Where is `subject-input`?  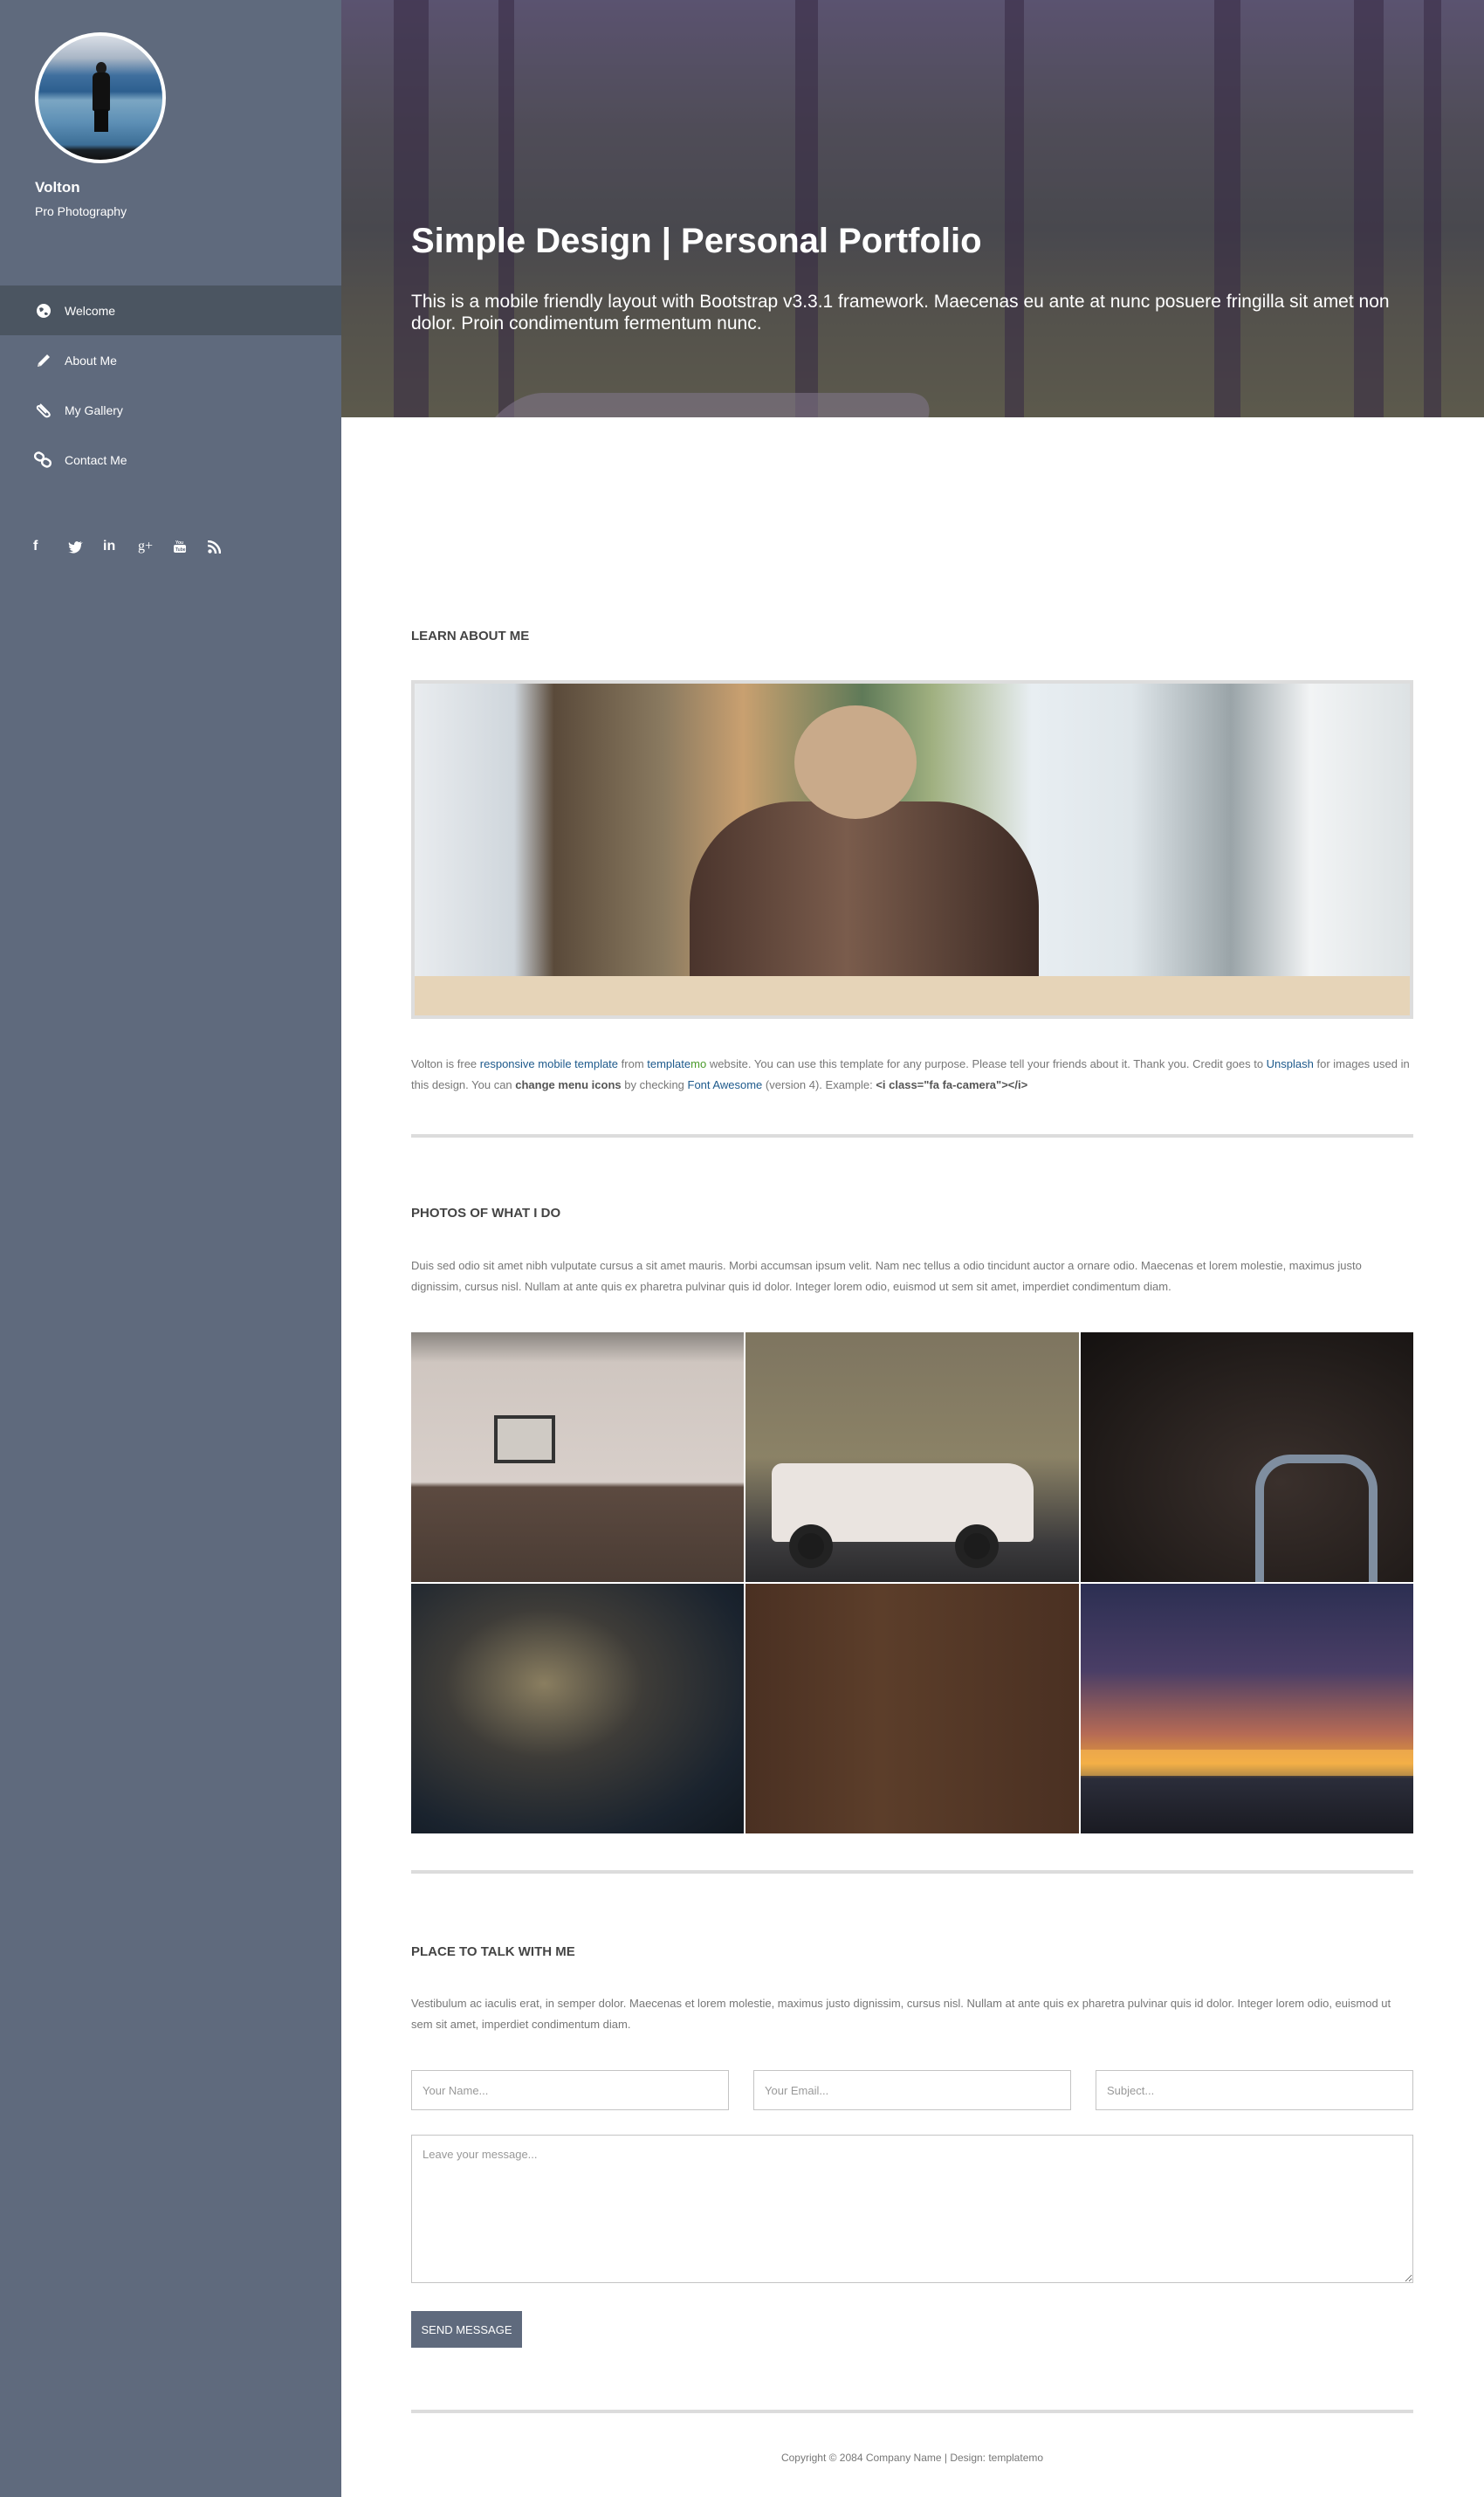
subject-input is located at coordinates (1254, 2090).